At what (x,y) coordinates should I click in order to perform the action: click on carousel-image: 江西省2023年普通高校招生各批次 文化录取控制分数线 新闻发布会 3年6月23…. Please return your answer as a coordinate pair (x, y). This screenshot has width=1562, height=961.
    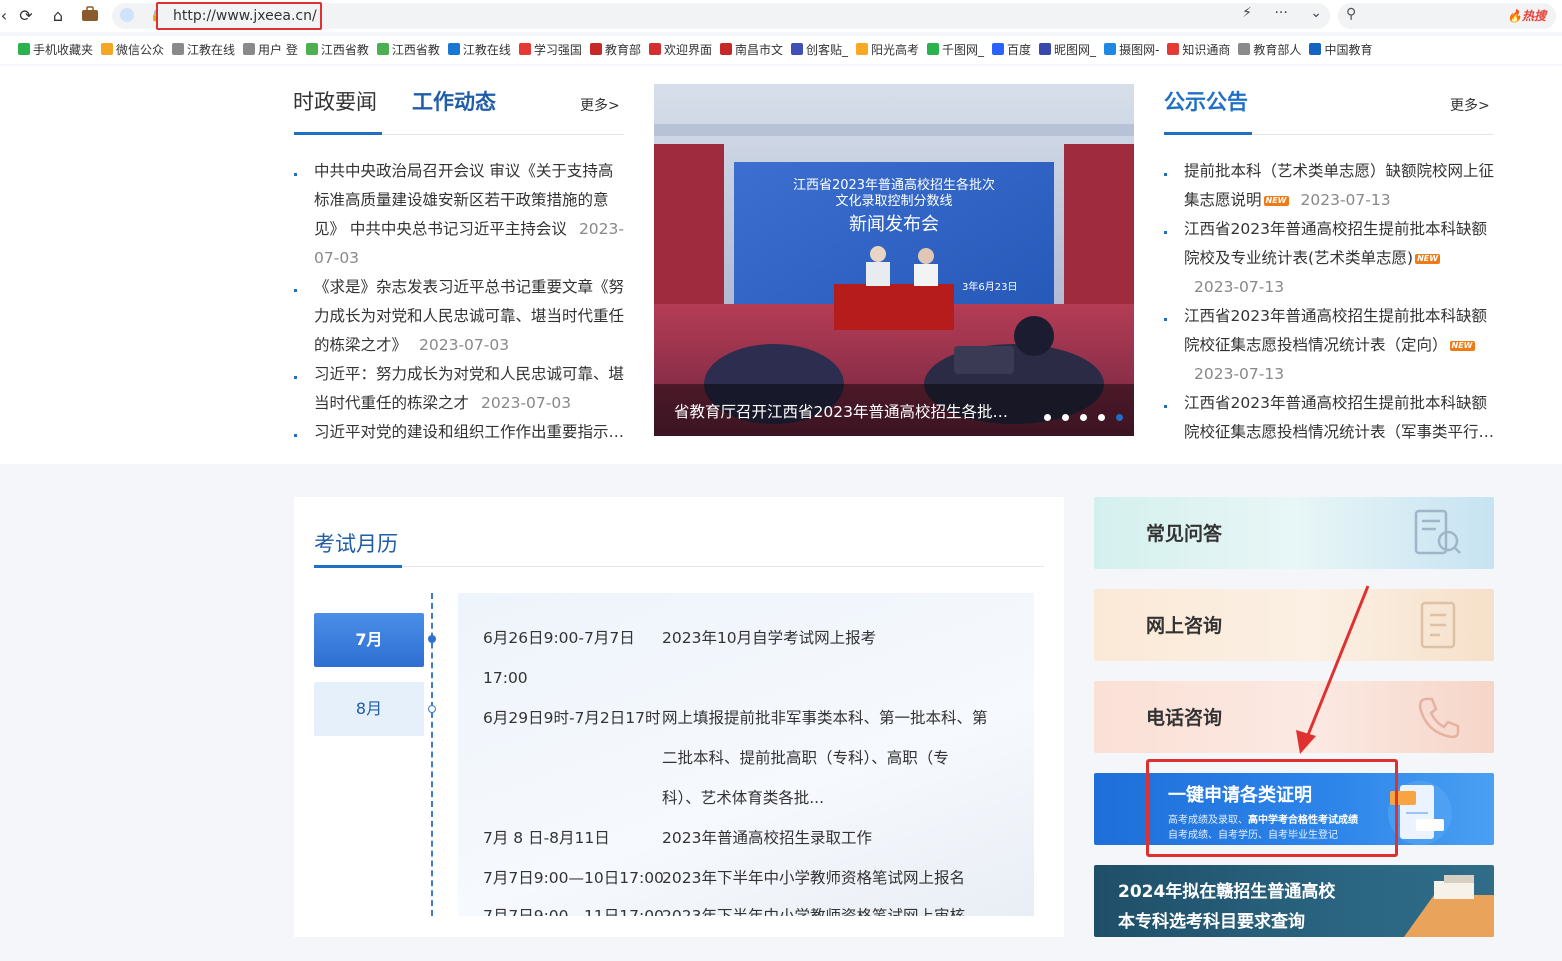
    Looking at the image, I should click on (894, 260).